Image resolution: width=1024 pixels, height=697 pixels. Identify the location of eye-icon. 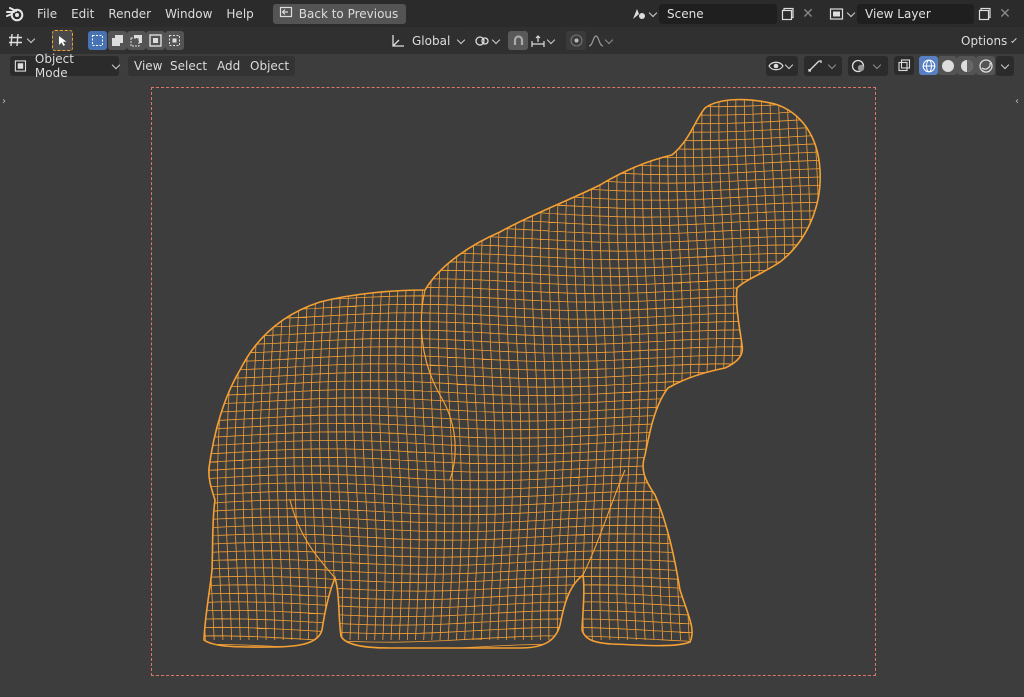
(776, 66).